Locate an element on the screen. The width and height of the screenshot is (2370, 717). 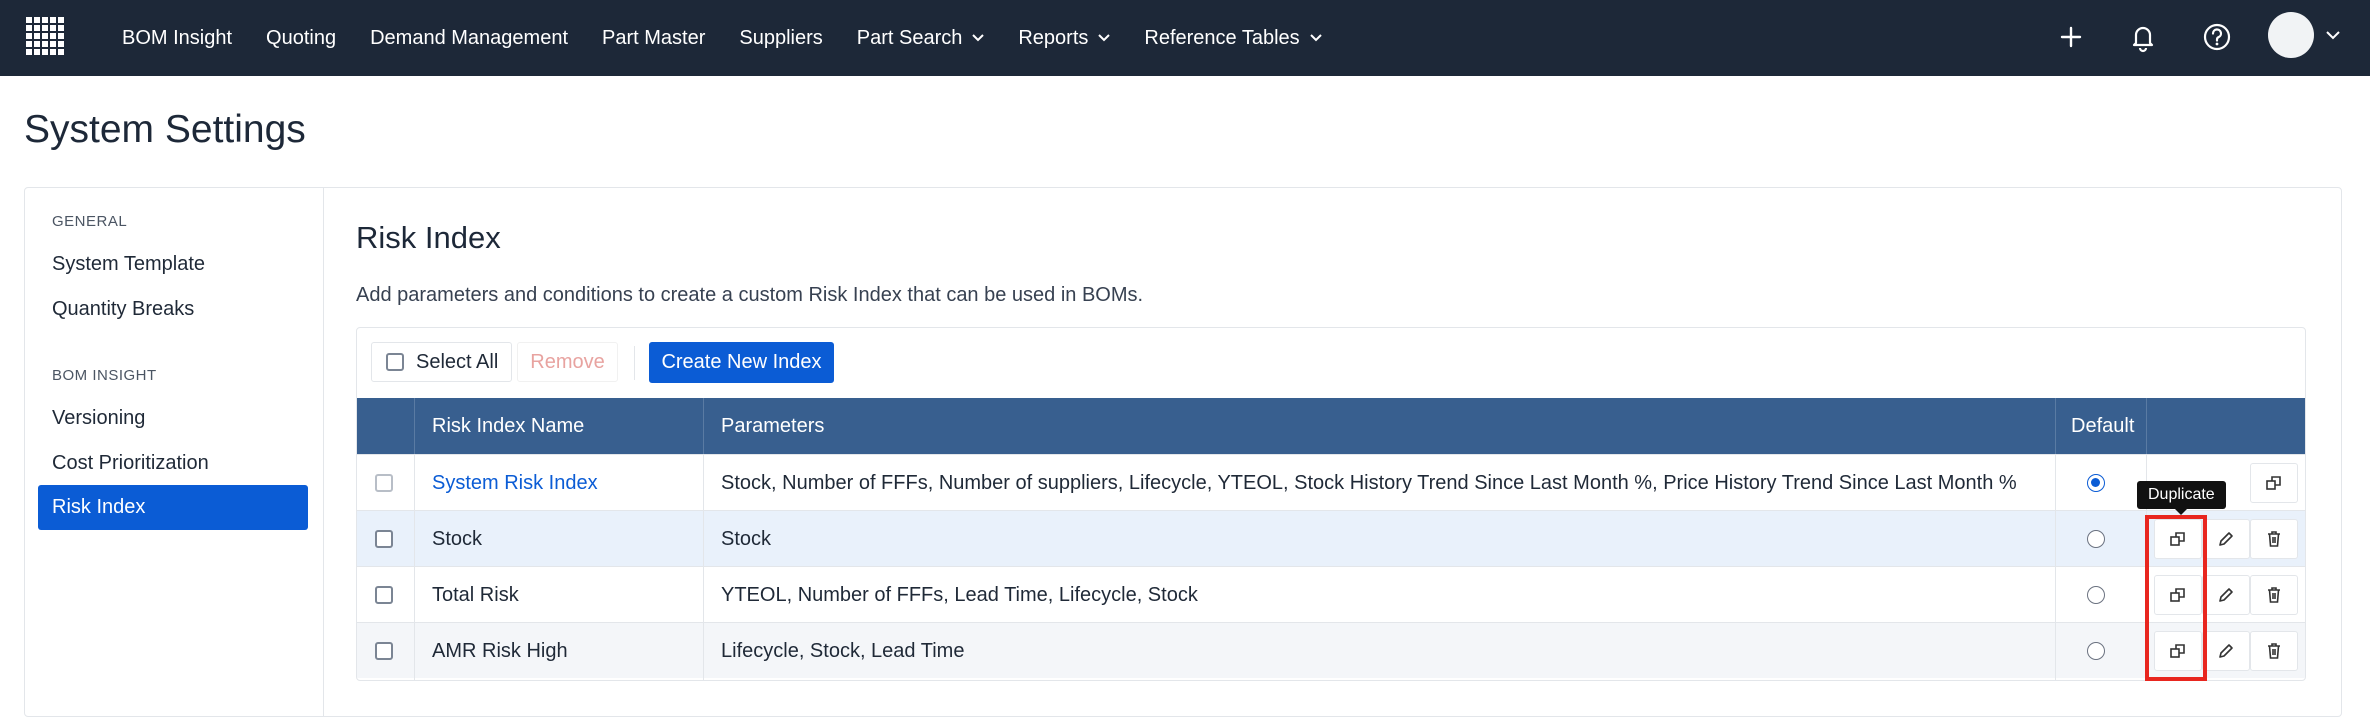
nav-part-master: Part Master is located at coordinates (653, 38).